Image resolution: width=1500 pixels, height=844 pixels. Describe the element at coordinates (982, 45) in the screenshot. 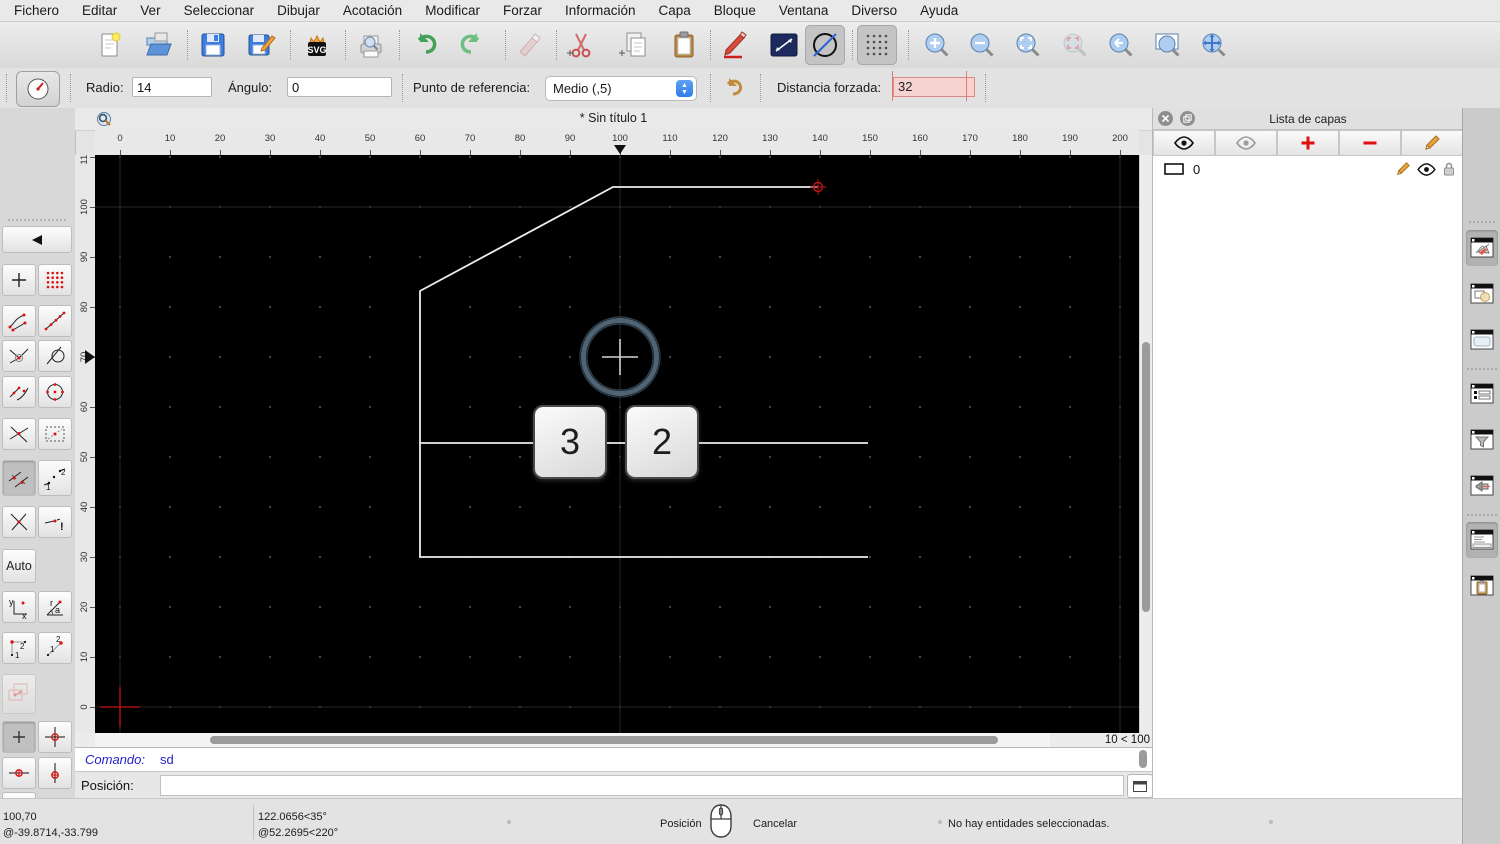

I see `zoom-out-button` at that location.